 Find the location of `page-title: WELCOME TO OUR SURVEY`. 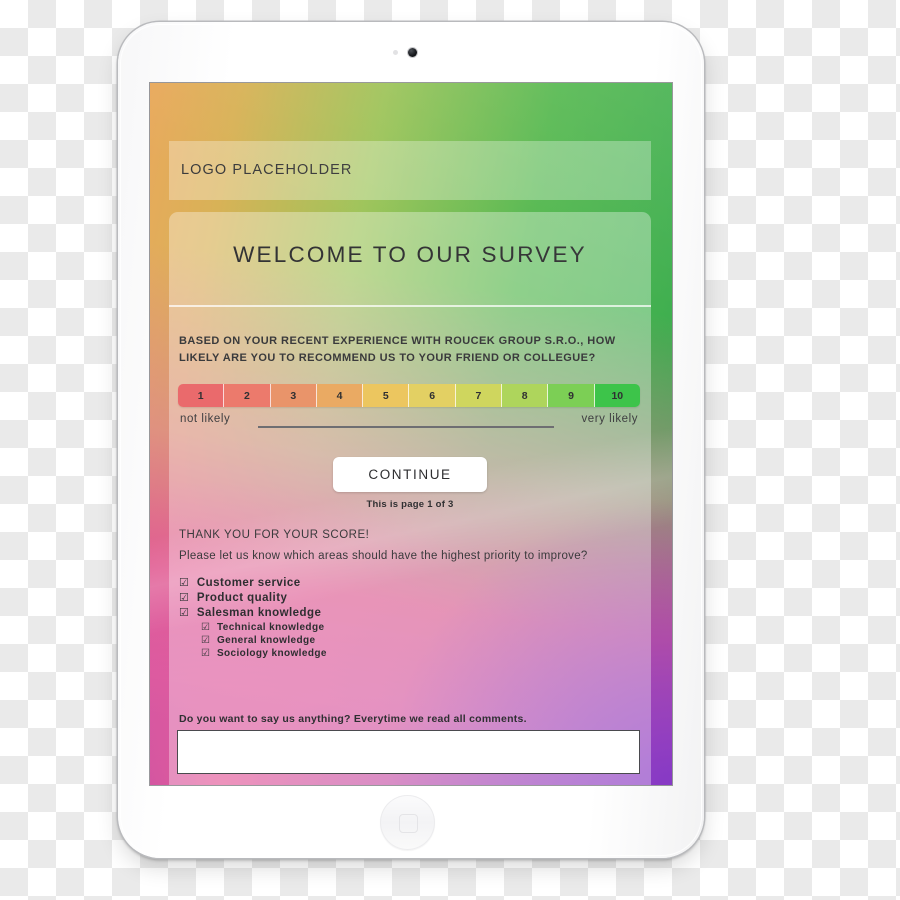

page-title: WELCOME TO OUR SURVEY is located at coordinates (410, 254).